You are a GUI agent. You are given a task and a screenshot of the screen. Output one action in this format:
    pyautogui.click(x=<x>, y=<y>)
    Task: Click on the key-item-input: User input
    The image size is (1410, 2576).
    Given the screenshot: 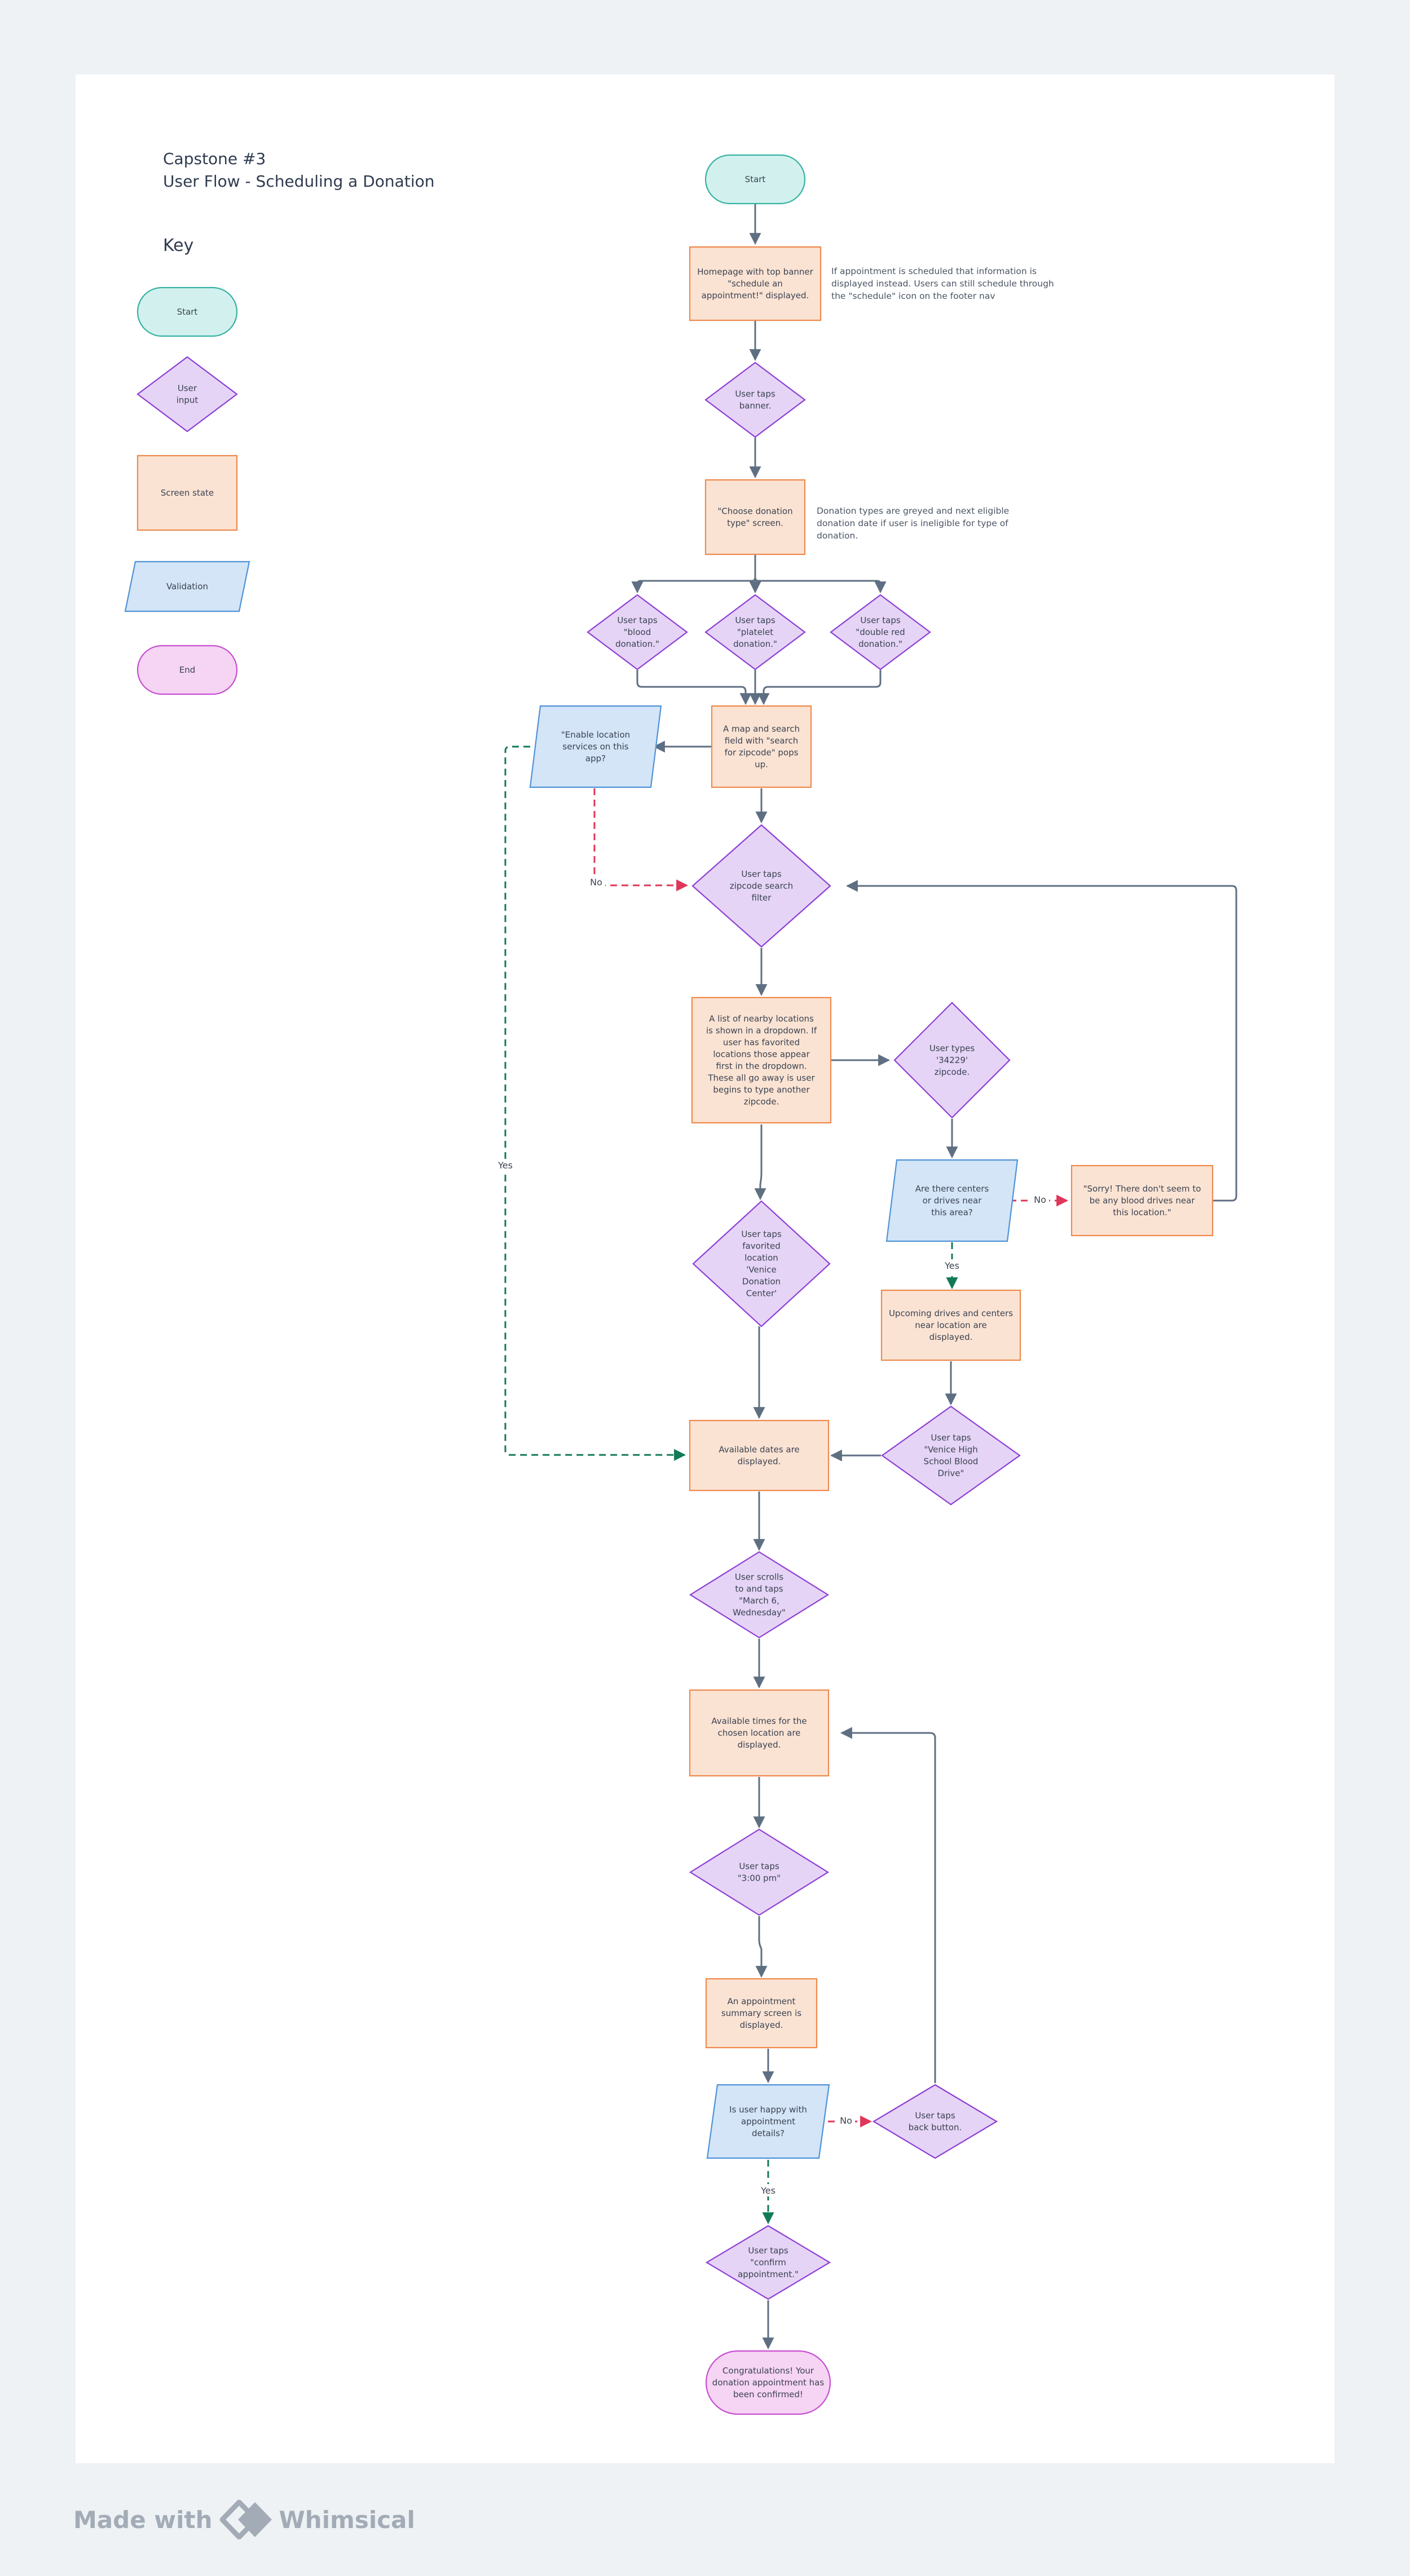 What is the action you would take?
    pyautogui.click(x=187, y=394)
    